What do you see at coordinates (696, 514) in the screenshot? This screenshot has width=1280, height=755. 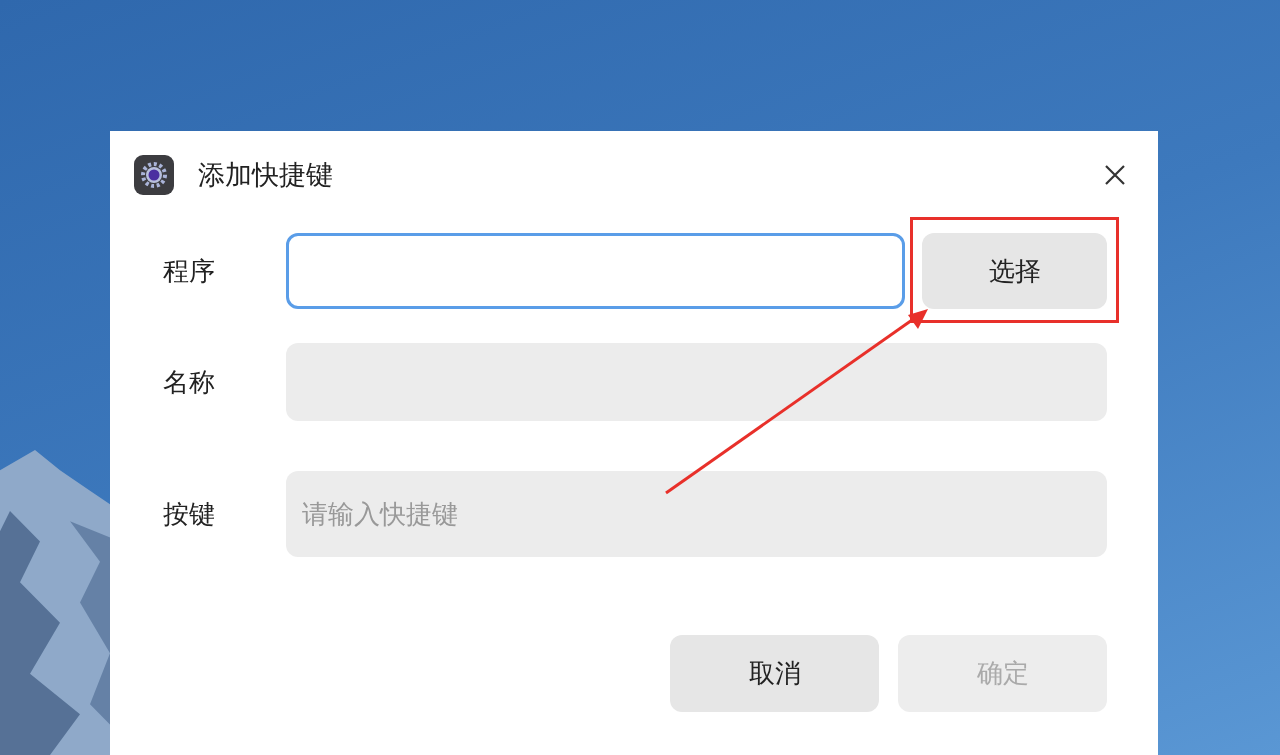 I see `input-field: 请输入快捷键` at bounding box center [696, 514].